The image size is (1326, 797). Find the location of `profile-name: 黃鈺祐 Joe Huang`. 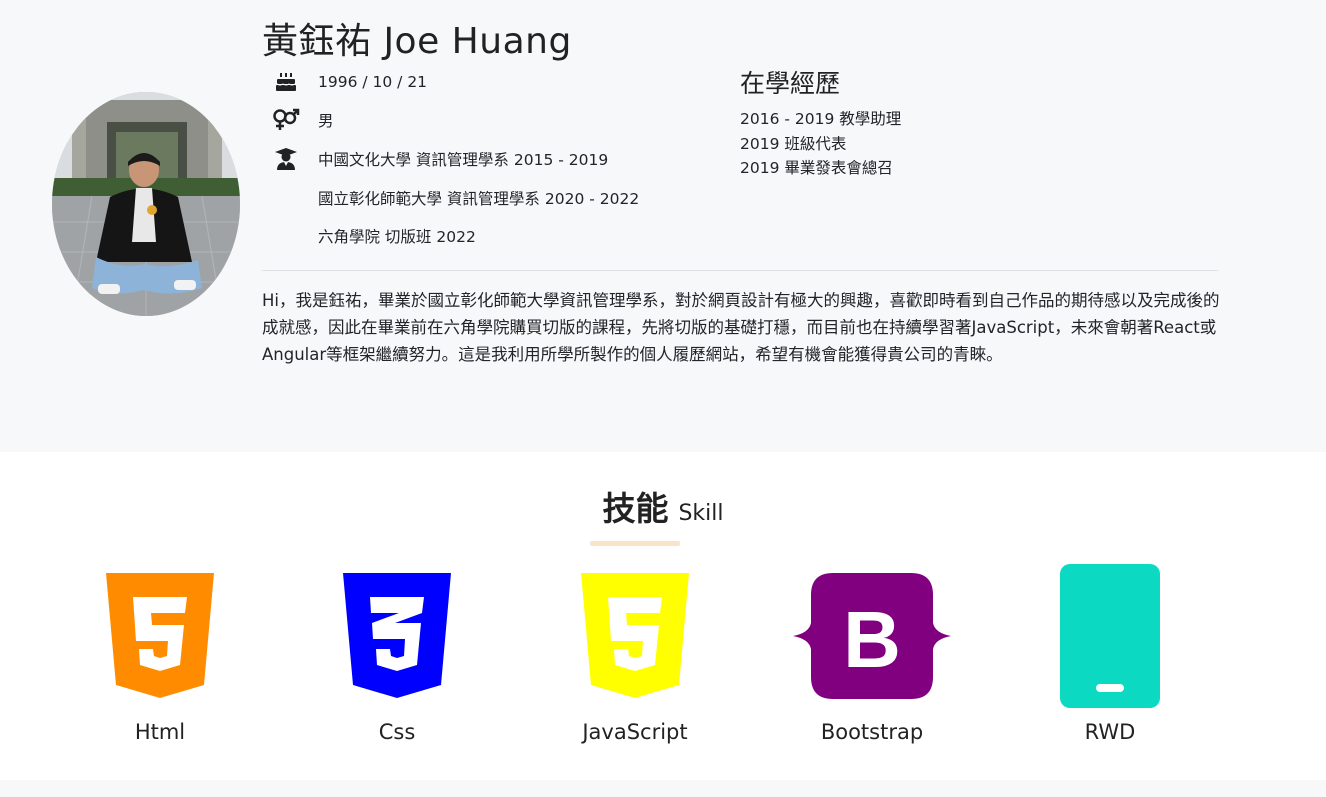

profile-name: 黃鈺祐 Joe Huang is located at coordinates (417, 41).